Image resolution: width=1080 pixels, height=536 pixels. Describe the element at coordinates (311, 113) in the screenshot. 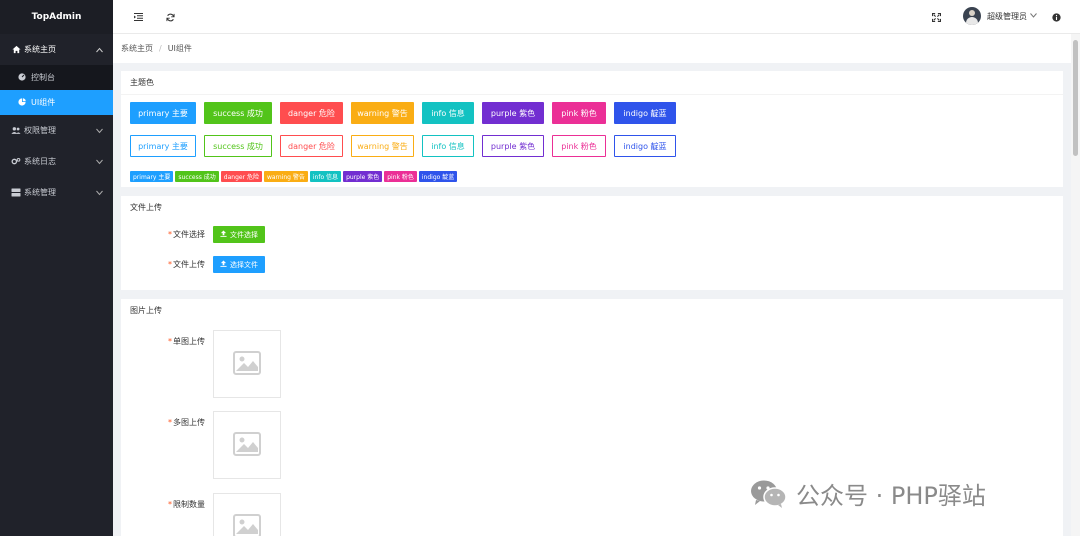

I see `theme-button-solid: danger 危险` at that location.